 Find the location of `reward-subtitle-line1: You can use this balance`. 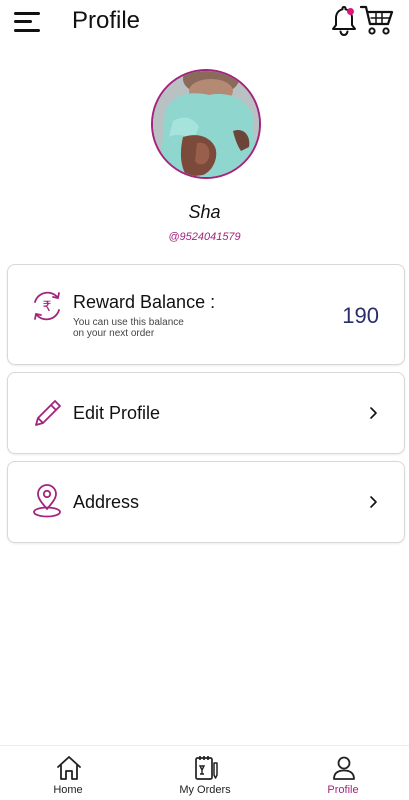

reward-subtitle-line1: You can use this balance is located at coordinates (128, 322).